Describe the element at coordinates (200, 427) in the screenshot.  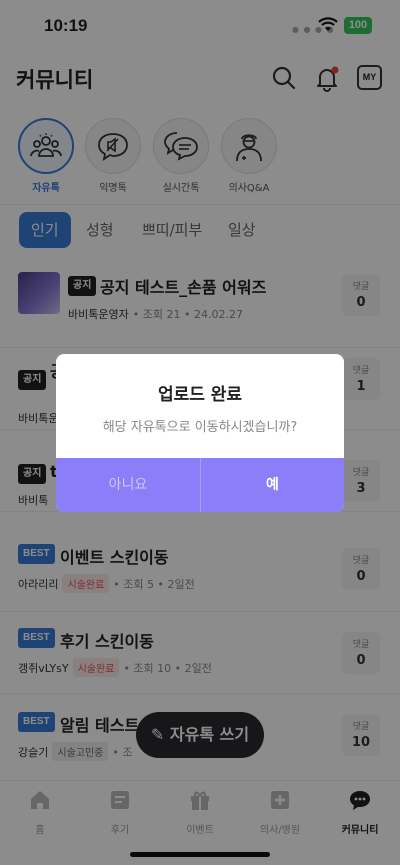
I see `dialog-message: 해당 자유톡으로 이동하시겠습니까?` at that location.